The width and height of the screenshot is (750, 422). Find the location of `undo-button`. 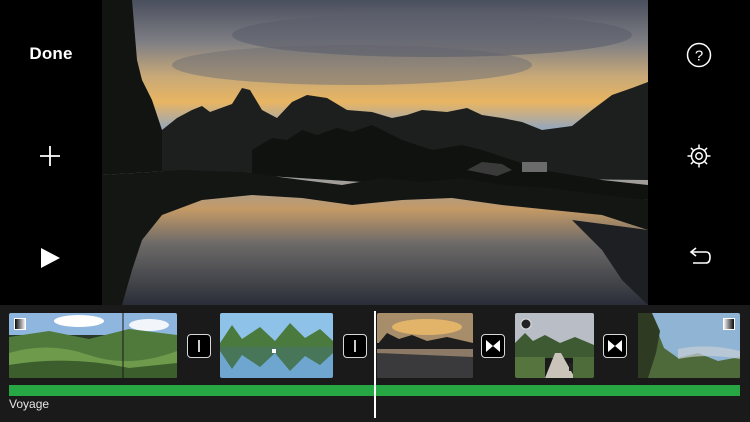

undo-button is located at coordinates (699, 258).